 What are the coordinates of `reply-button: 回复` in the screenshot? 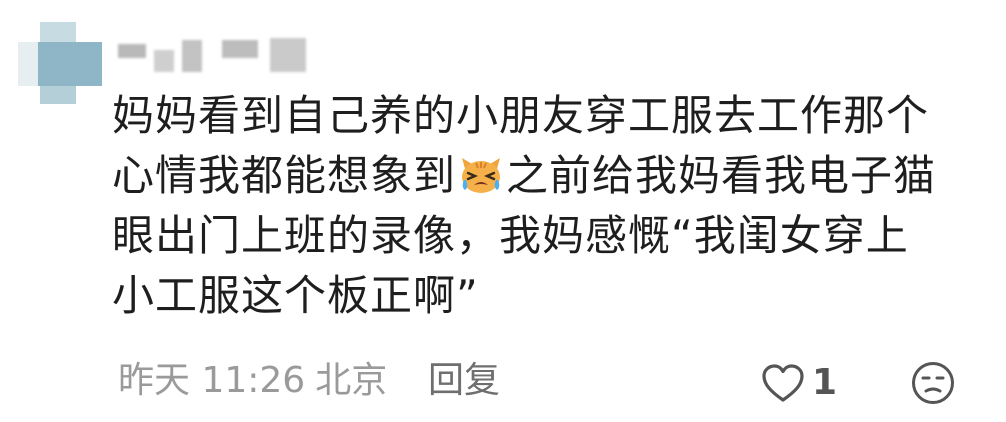 It's located at (464, 381).